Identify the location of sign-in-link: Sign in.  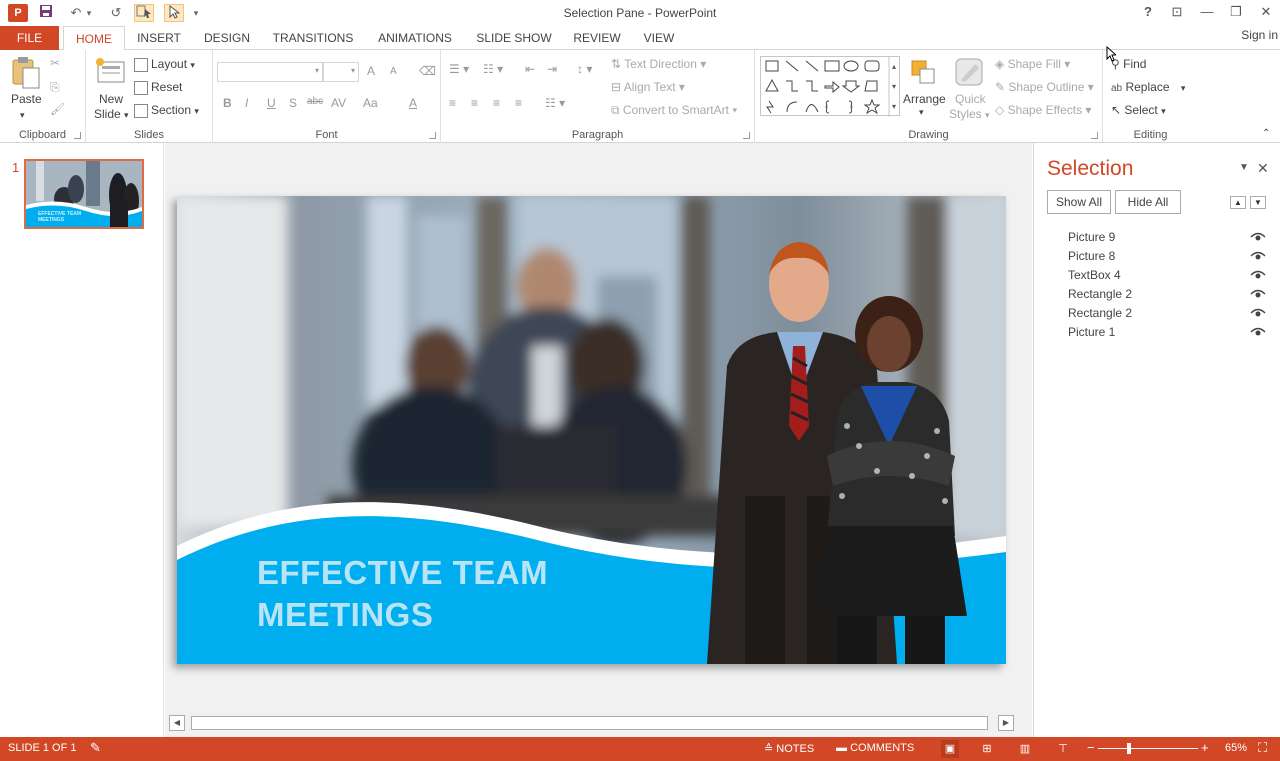
(1259, 35).